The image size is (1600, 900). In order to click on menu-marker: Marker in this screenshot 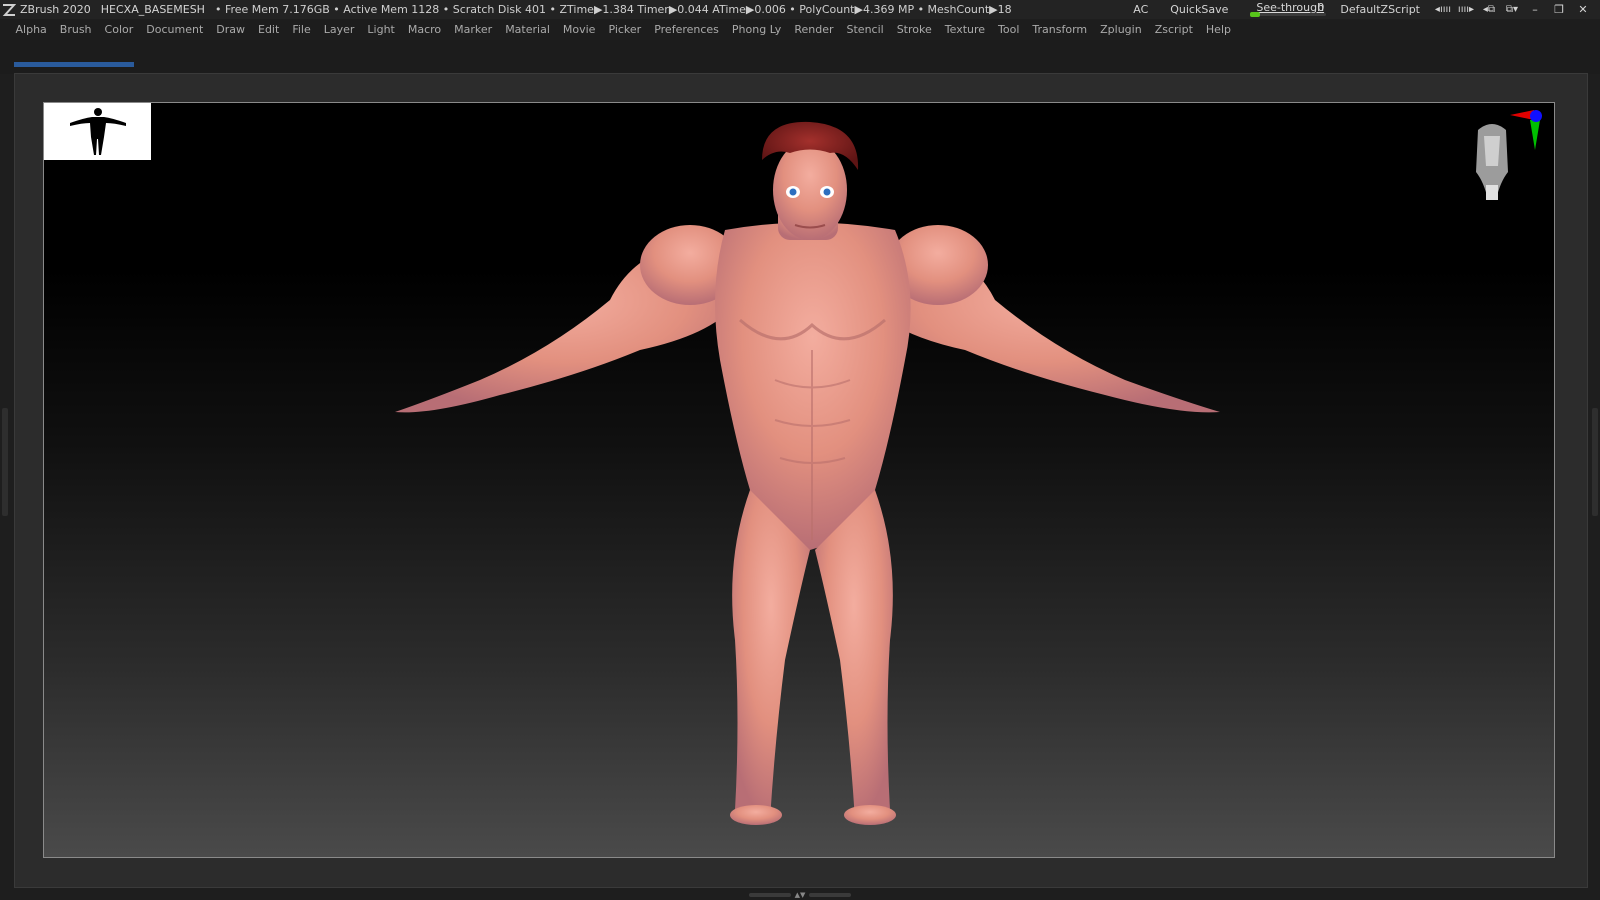, I will do `click(473, 30)`.